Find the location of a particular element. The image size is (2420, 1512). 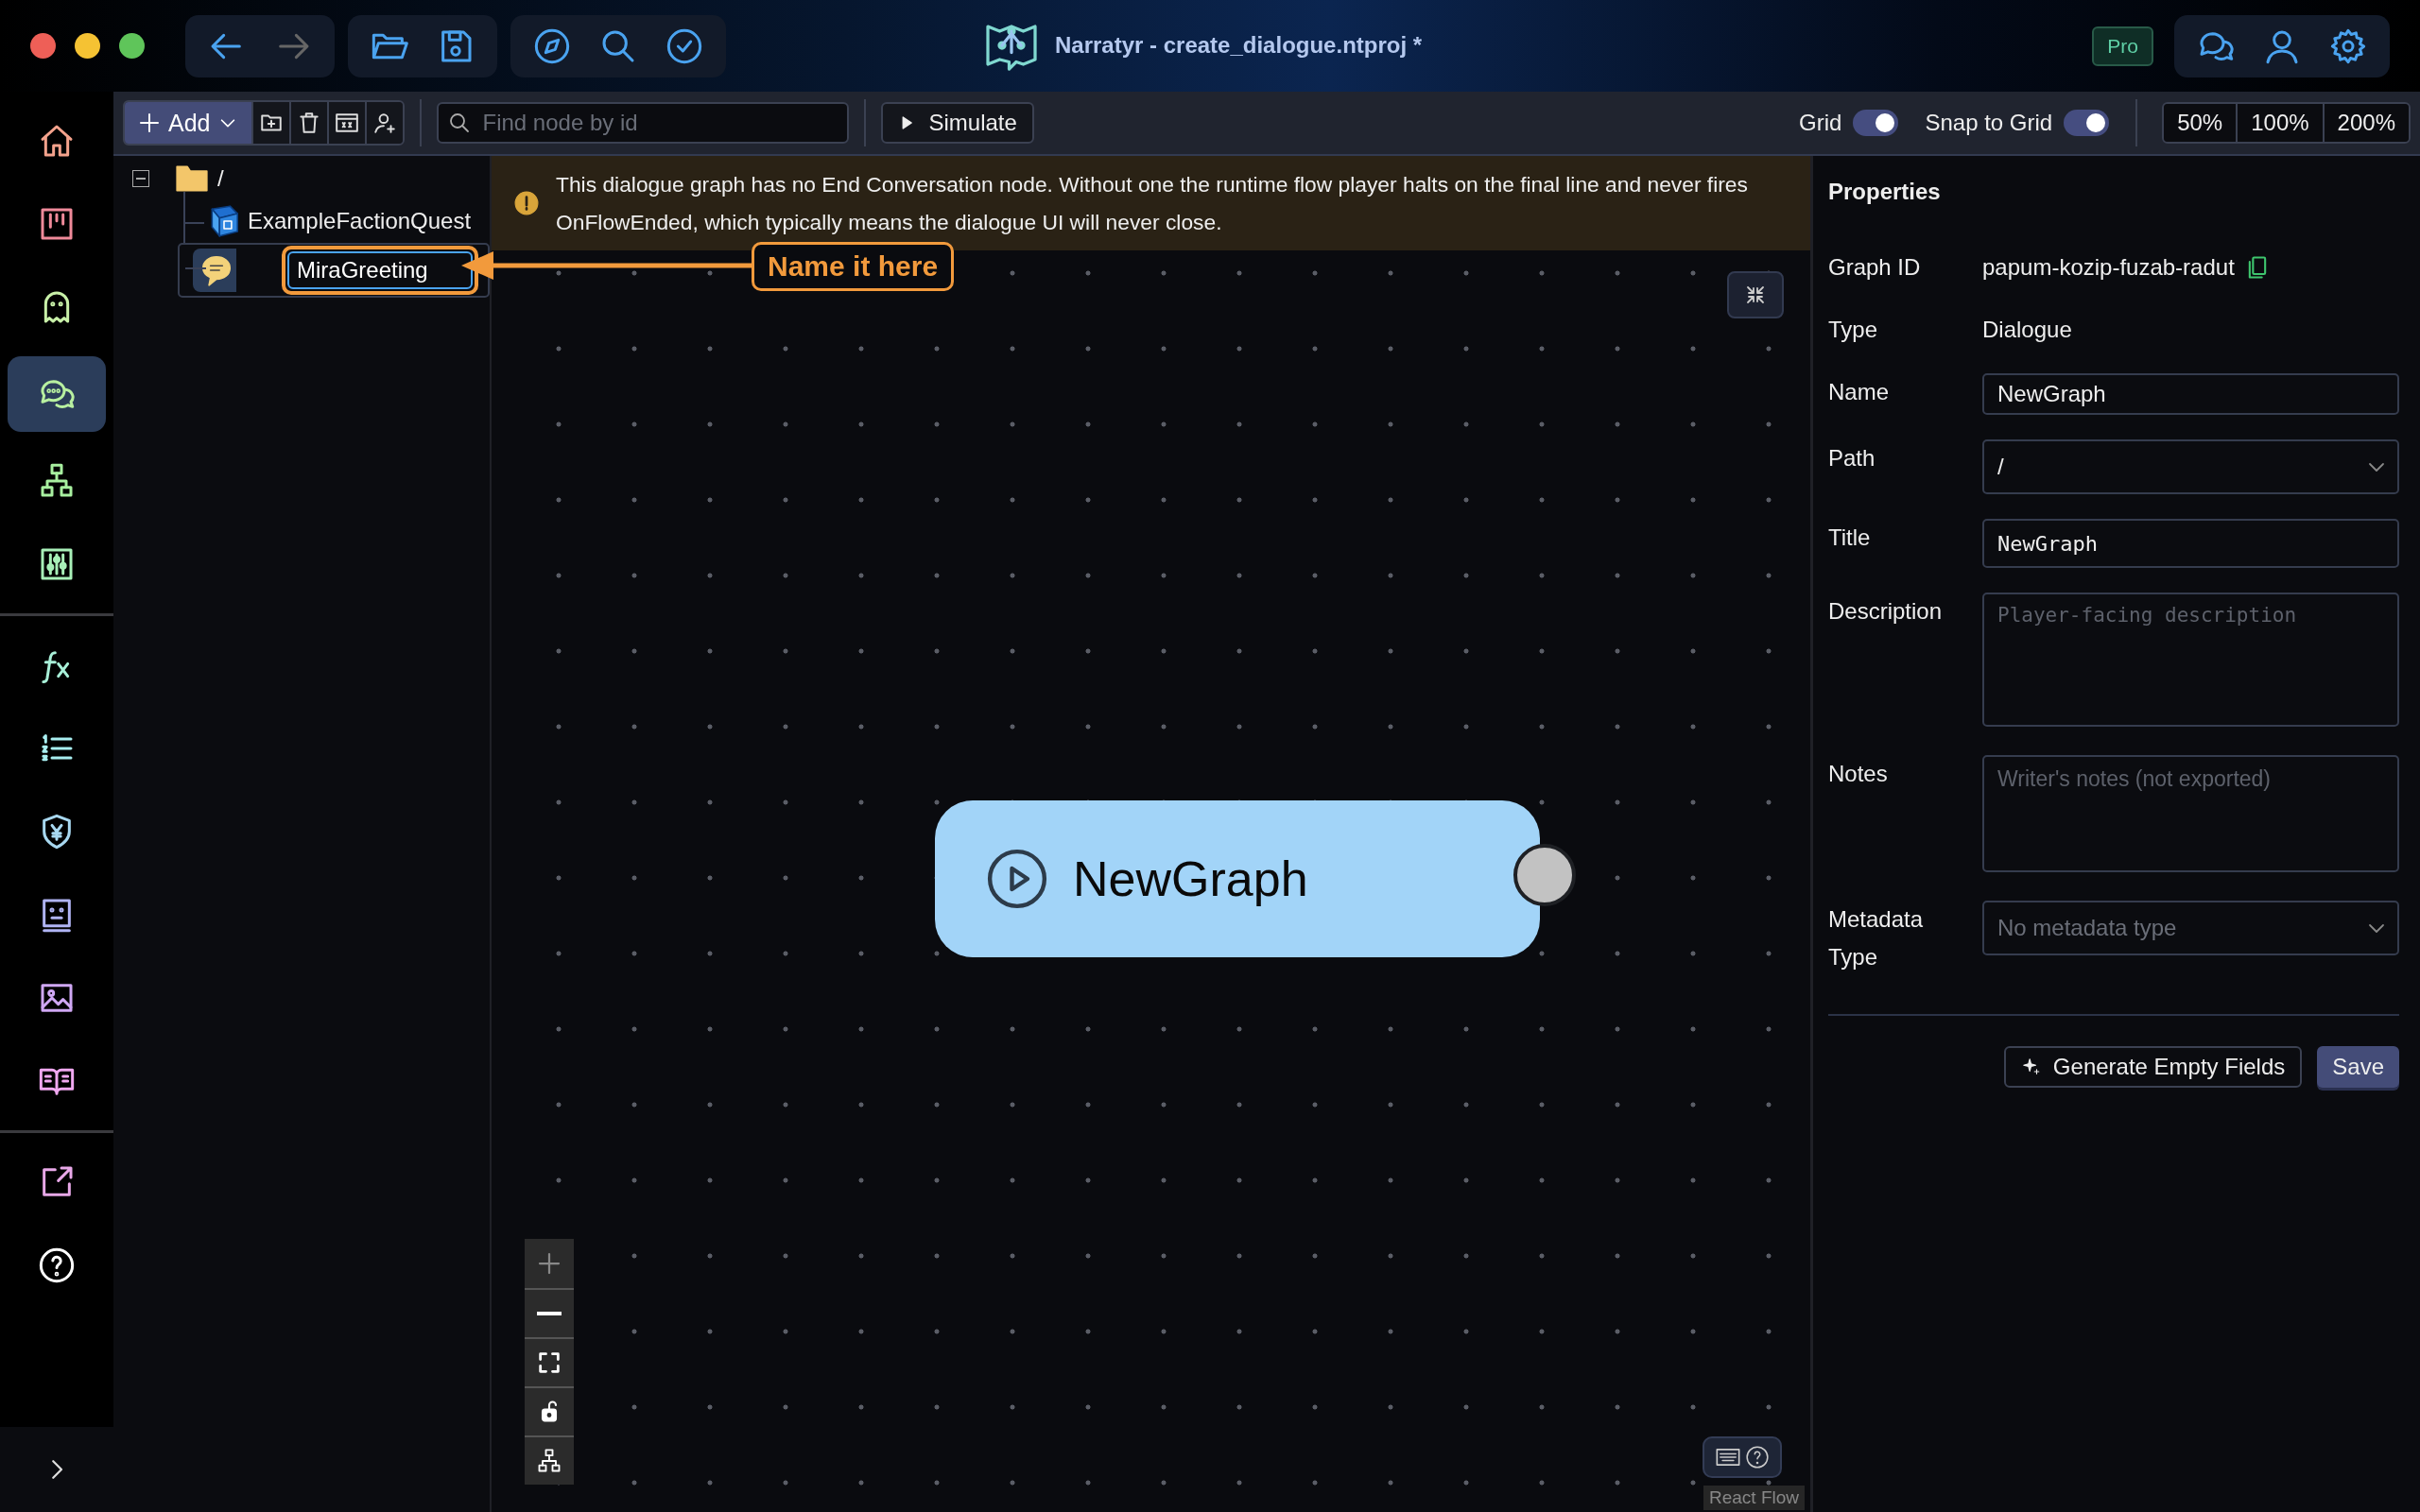

field-label: Title is located at coordinates (1850, 538).